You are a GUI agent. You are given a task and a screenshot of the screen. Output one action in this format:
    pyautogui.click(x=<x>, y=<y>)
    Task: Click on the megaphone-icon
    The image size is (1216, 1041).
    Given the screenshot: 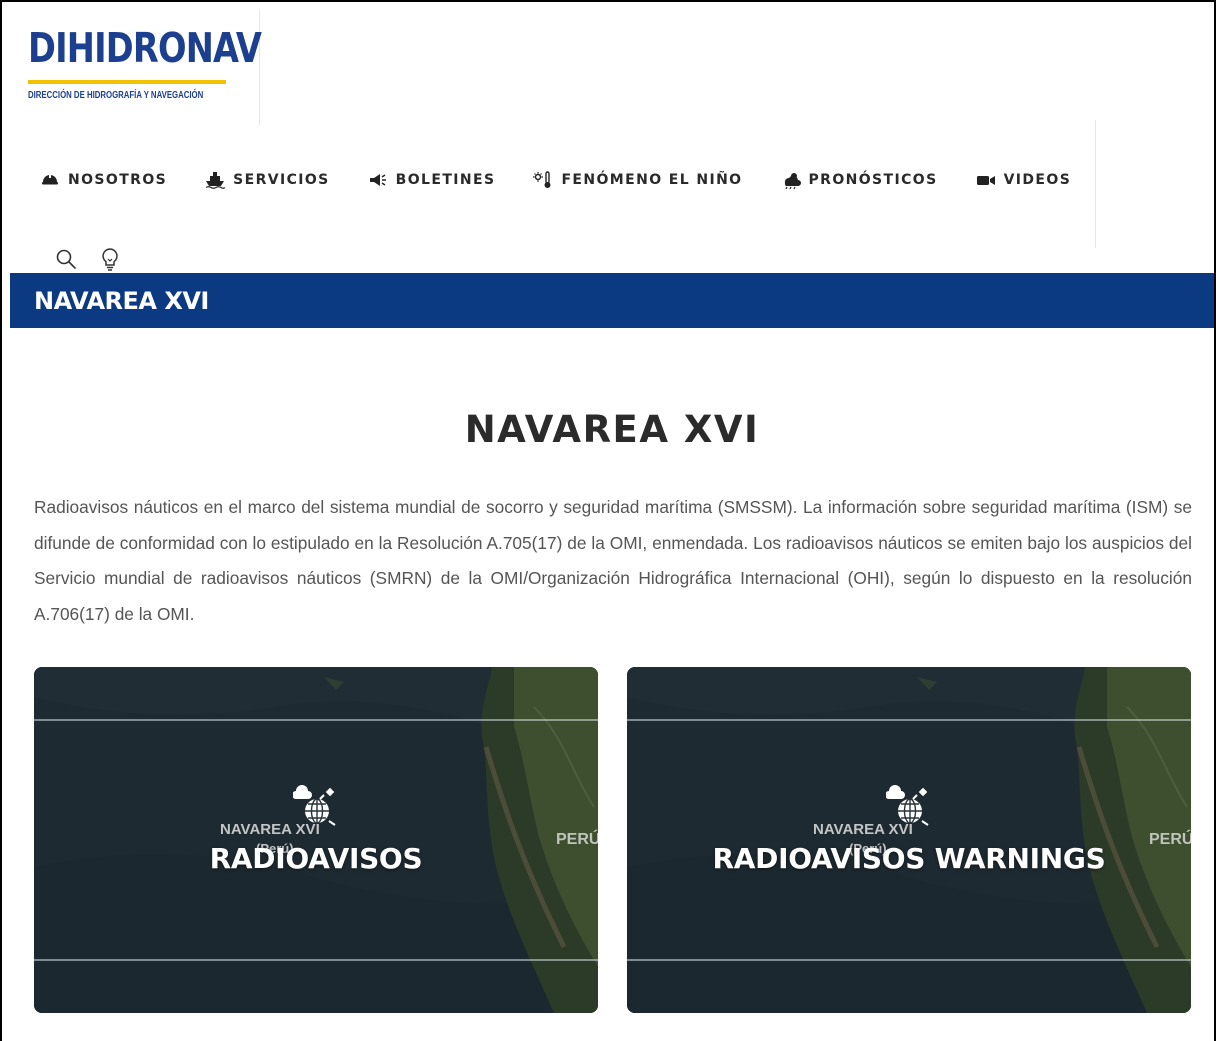 What is the action you would take?
    pyautogui.click(x=378, y=180)
    